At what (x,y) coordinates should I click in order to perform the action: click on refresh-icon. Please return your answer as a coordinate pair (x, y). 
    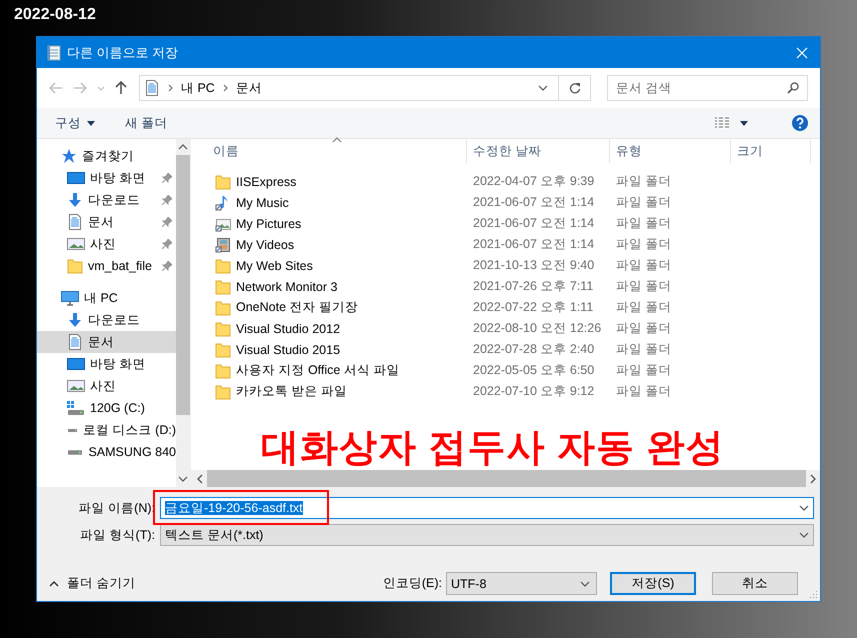
    Looking at the image, I should click on (574, 88).